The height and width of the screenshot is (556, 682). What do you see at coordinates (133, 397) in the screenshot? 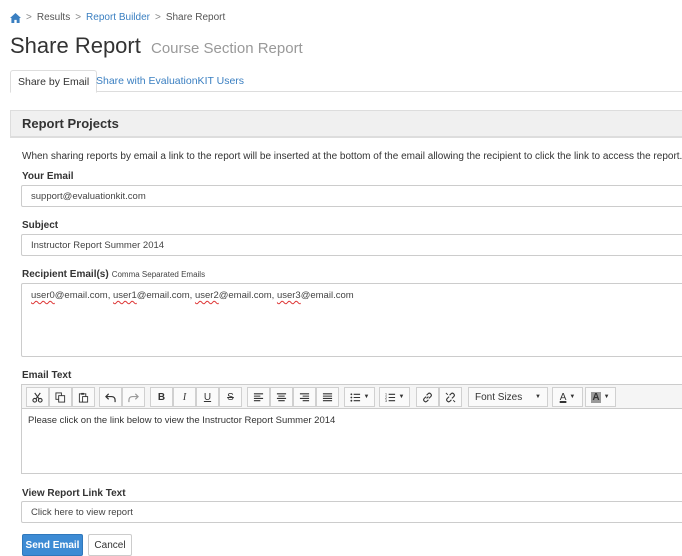
I see `redo-icon` at bounding box center [133, 397].